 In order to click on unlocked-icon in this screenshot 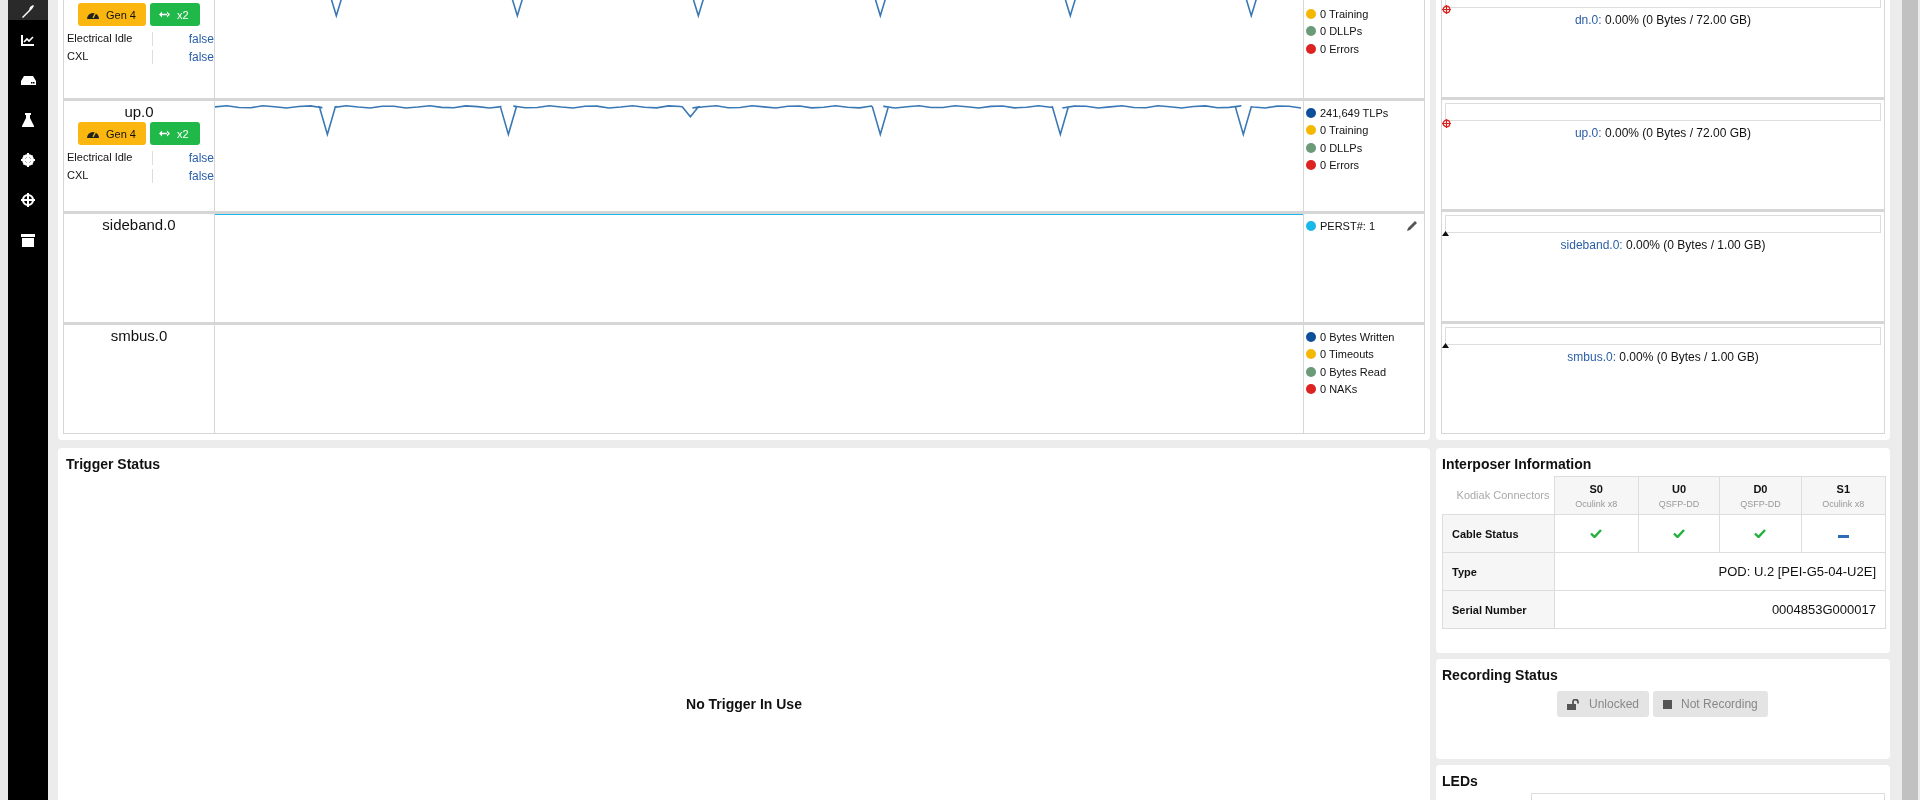, I will do `click(1573, 704)`.